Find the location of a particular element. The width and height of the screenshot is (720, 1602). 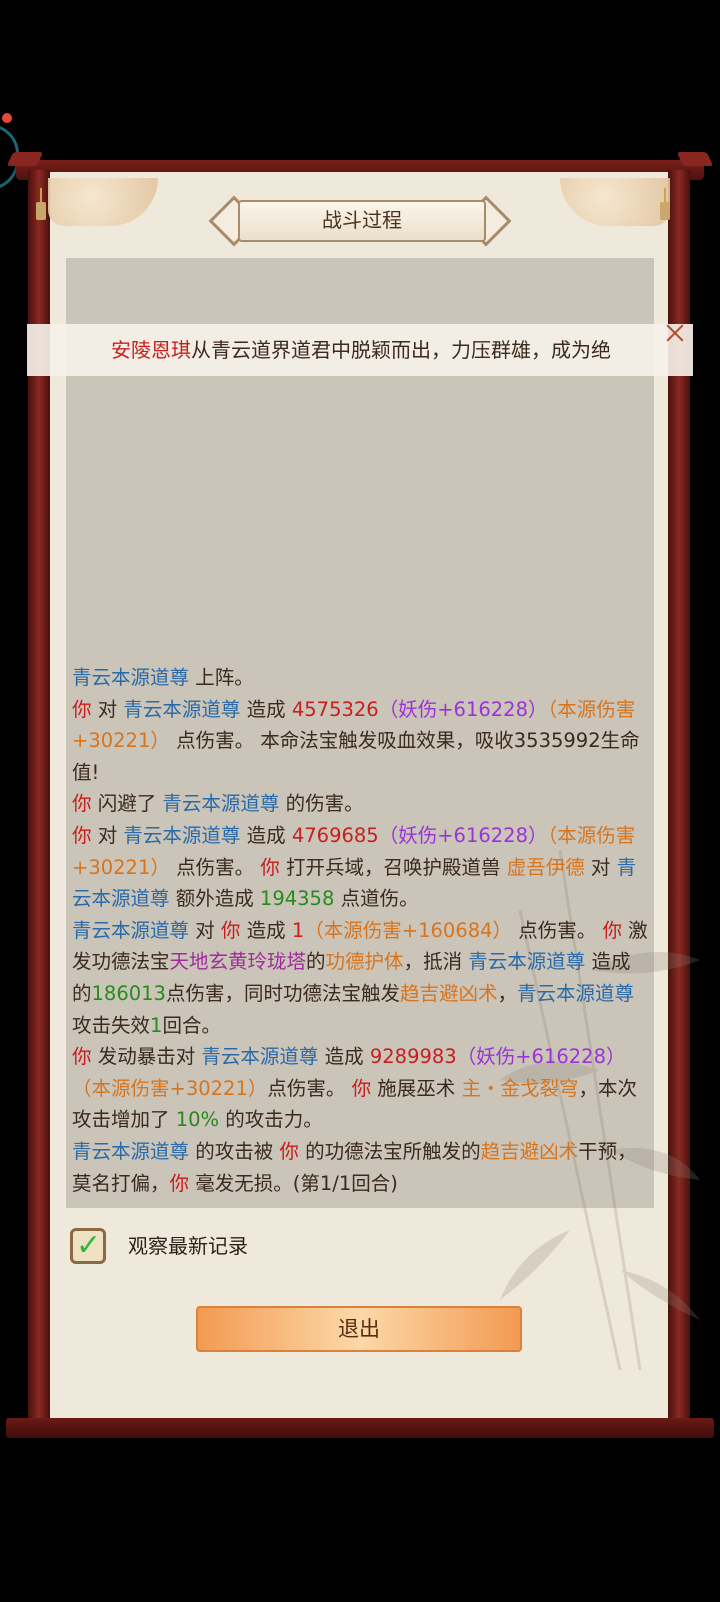

log-segment: 点道伤。 is located at coordinates (376, 899).